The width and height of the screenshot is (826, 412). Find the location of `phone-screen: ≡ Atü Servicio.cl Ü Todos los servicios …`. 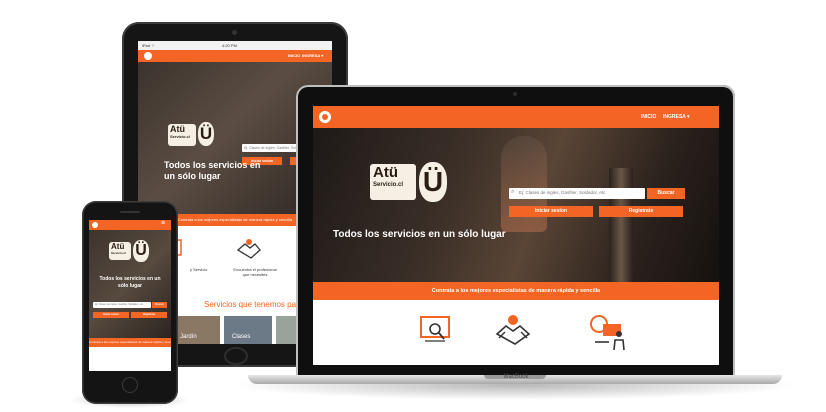

phone-screen: ≡ Atü Servicio.cl Ü Todos los servicios … is located at coordinates (130, 295).